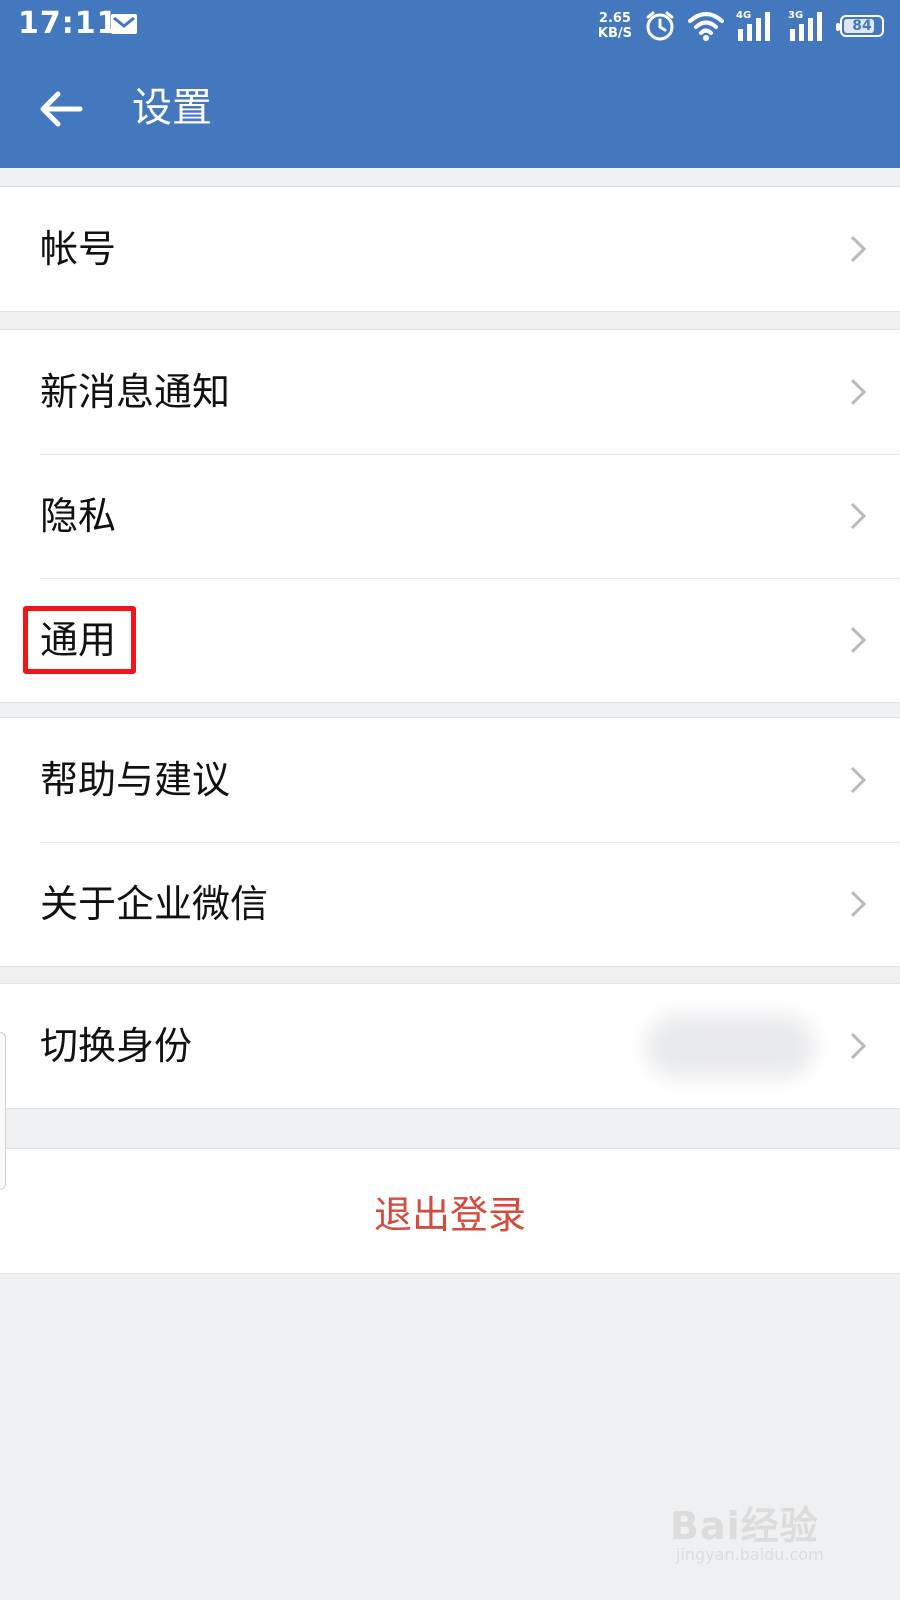 This screenshot has width=900, height=1600. What do you see at coordinates (450, 25) in the screenshot?
I see `status-bar: 17:11 2.65 KB/S 4G 3G 84` at bounding box center [450, 25].